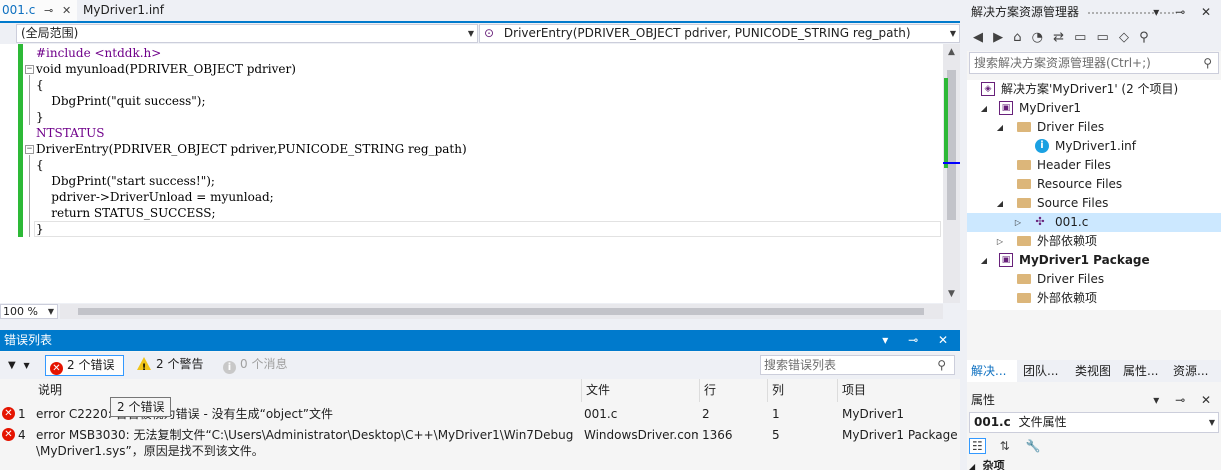 This screenshot has height=470, width=1221. What do you see at coordinates (1062, 63) in the screenshot?
I see `search-placeholder: 搜索解决方案资源管理器(Ctrl+;)` at bounding box center [1062, 63].